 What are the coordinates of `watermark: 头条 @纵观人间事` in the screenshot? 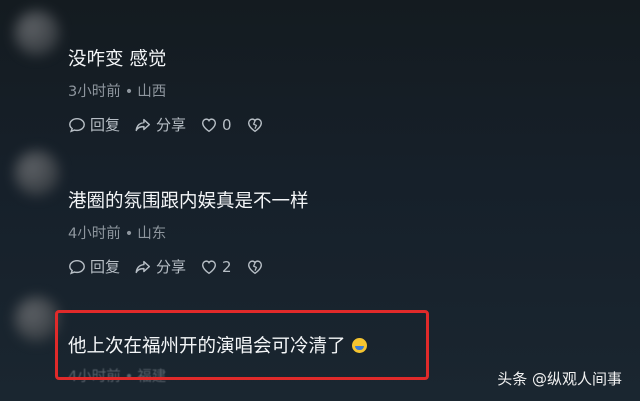 It's located at (559, 379).